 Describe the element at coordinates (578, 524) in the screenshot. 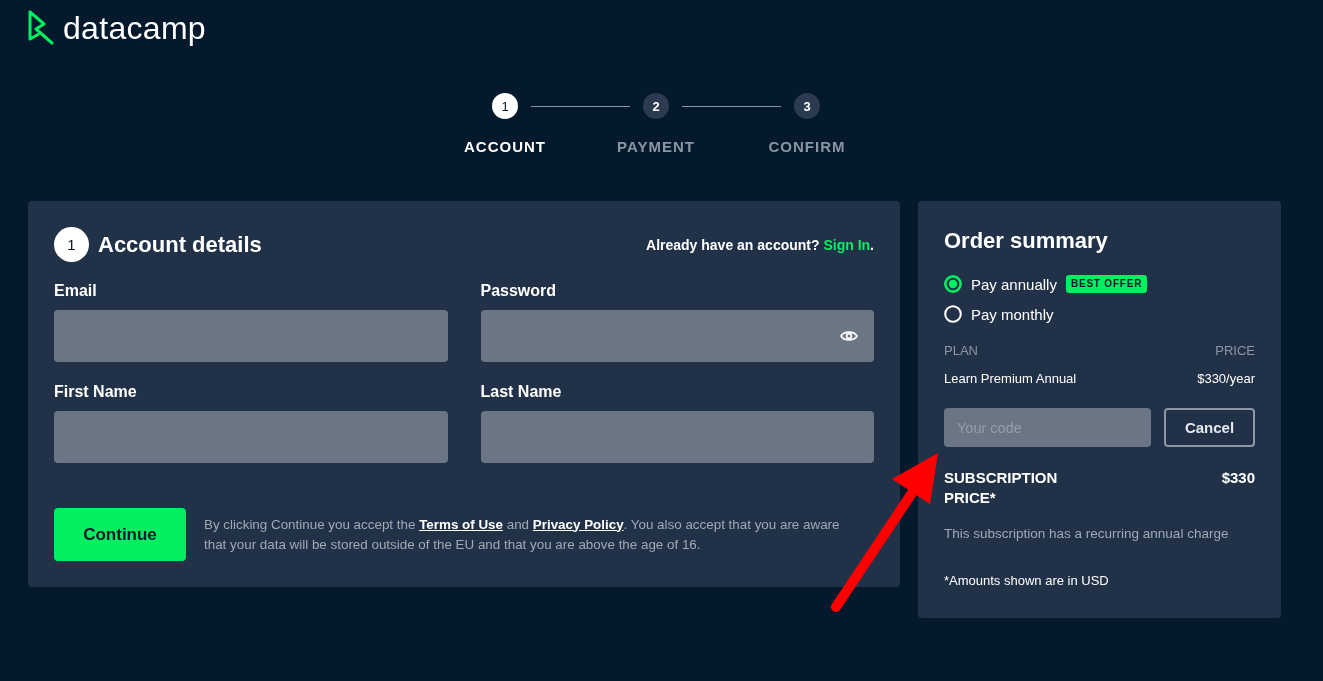

I see `legal-link: Privacy Policy` at that location.